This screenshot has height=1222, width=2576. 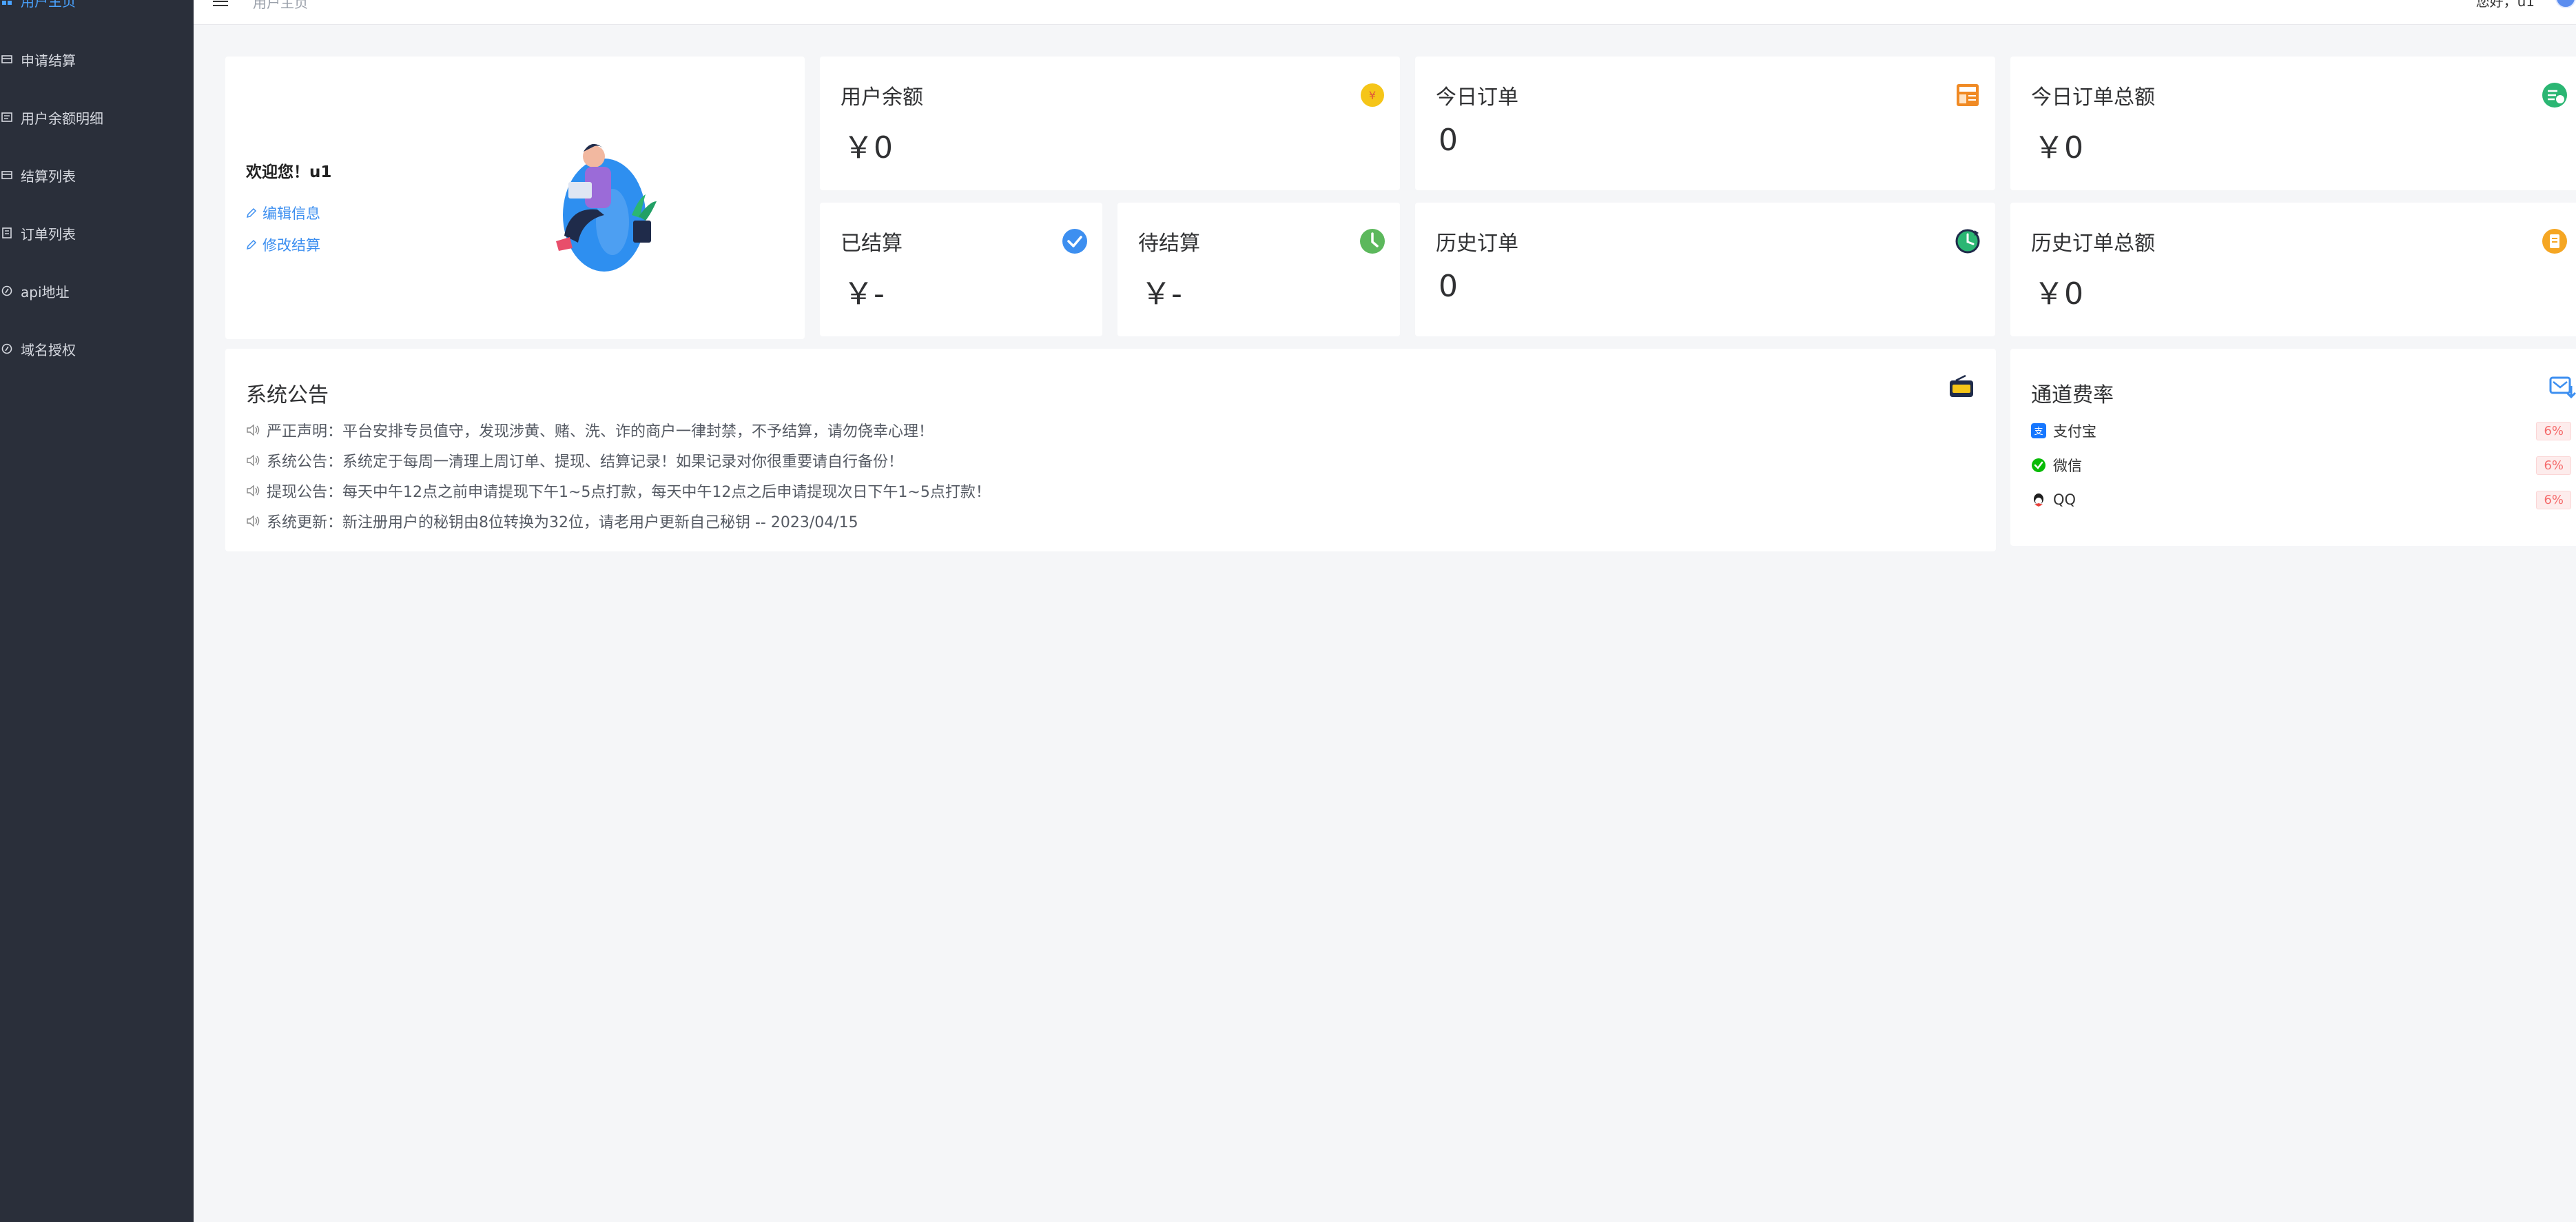 What do you see at coordinates (97, 611) in the screenshot?
I see `sidebar: 用户主页 申请结算 用户余额明细 结算列表 订单列表 api地址 域名授权` at bounding box center [97, 611].